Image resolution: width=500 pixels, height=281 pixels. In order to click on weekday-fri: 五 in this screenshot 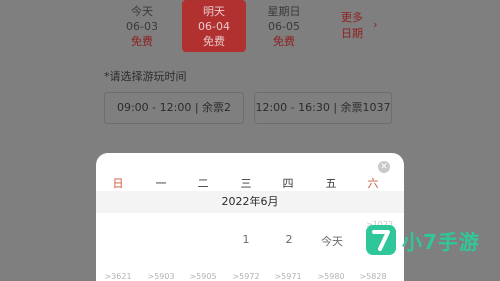, I will do `click(331, 183)`.